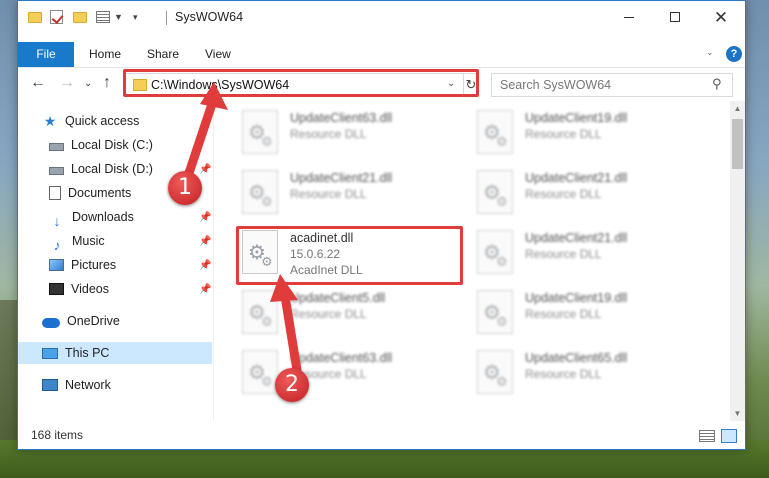  I want to click on minimize-icon, so click(629, 17).